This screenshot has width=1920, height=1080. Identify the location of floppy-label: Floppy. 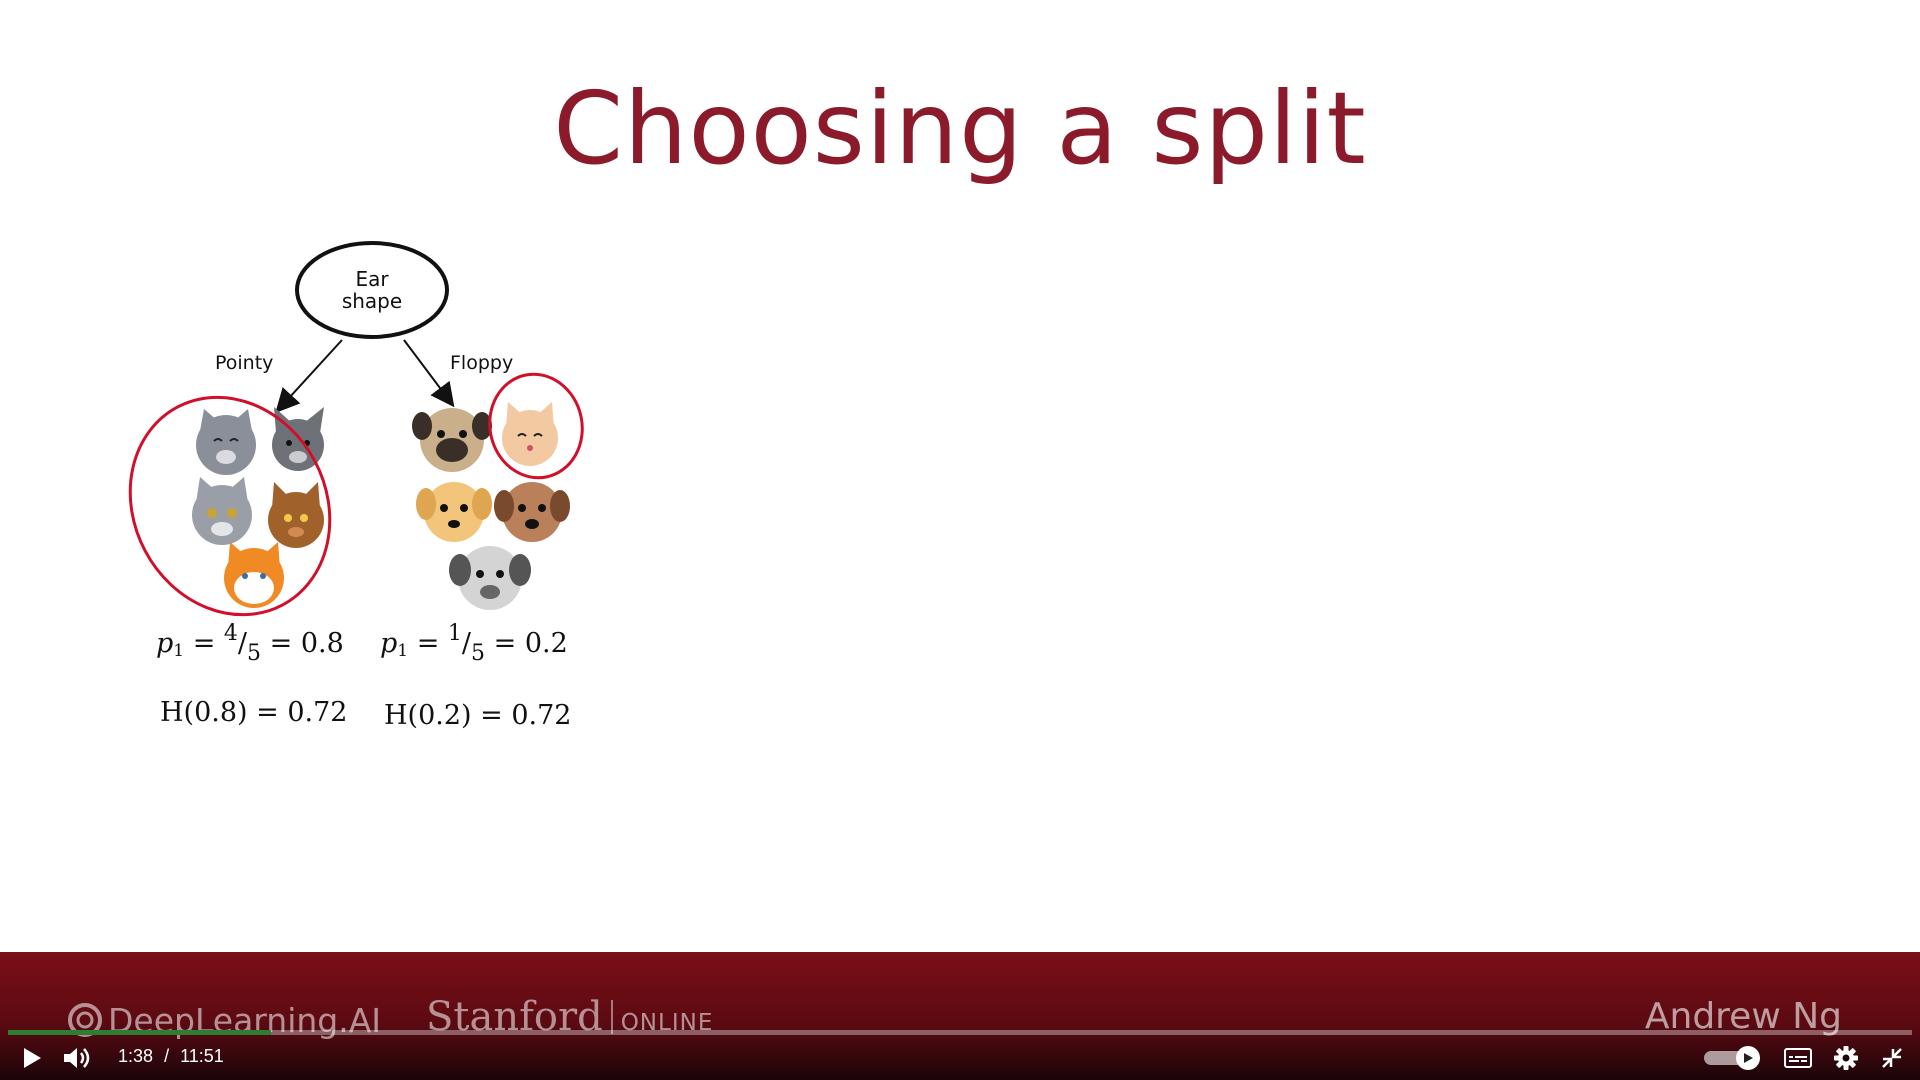
(482, 363).